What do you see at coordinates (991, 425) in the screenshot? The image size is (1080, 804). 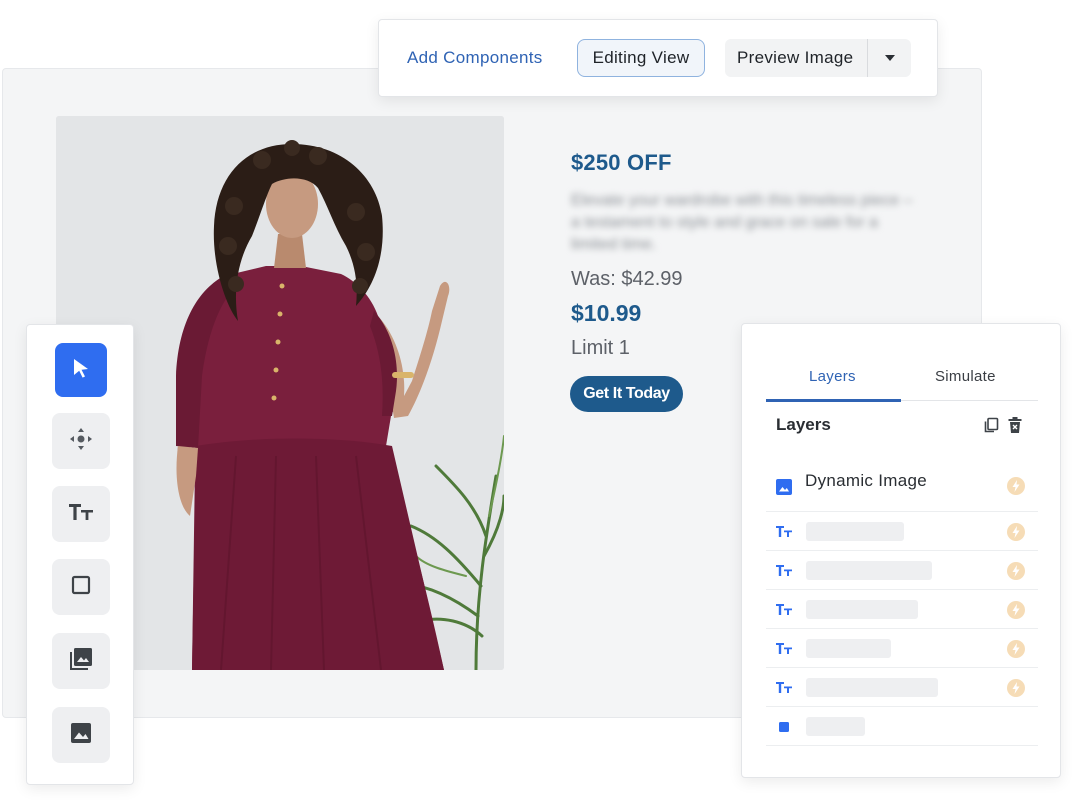 I see `duplicate-icon` at bounding box center [991, 425].